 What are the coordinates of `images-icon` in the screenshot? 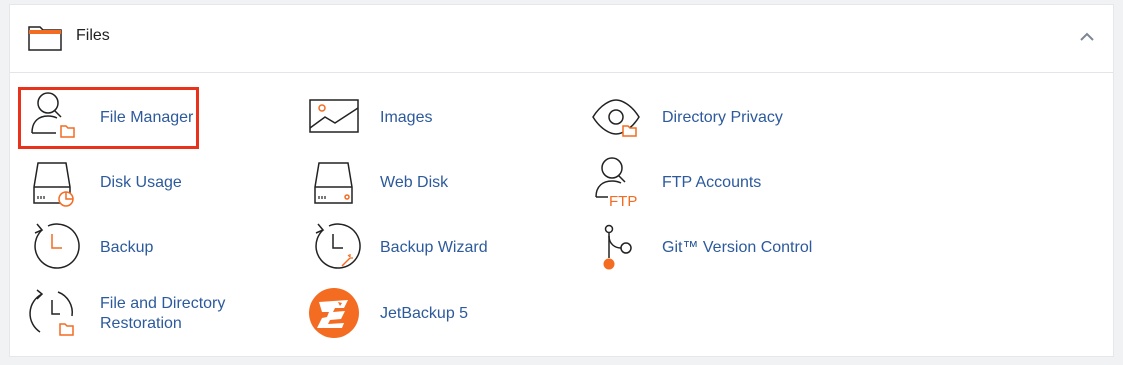 It's located at (334, 116).